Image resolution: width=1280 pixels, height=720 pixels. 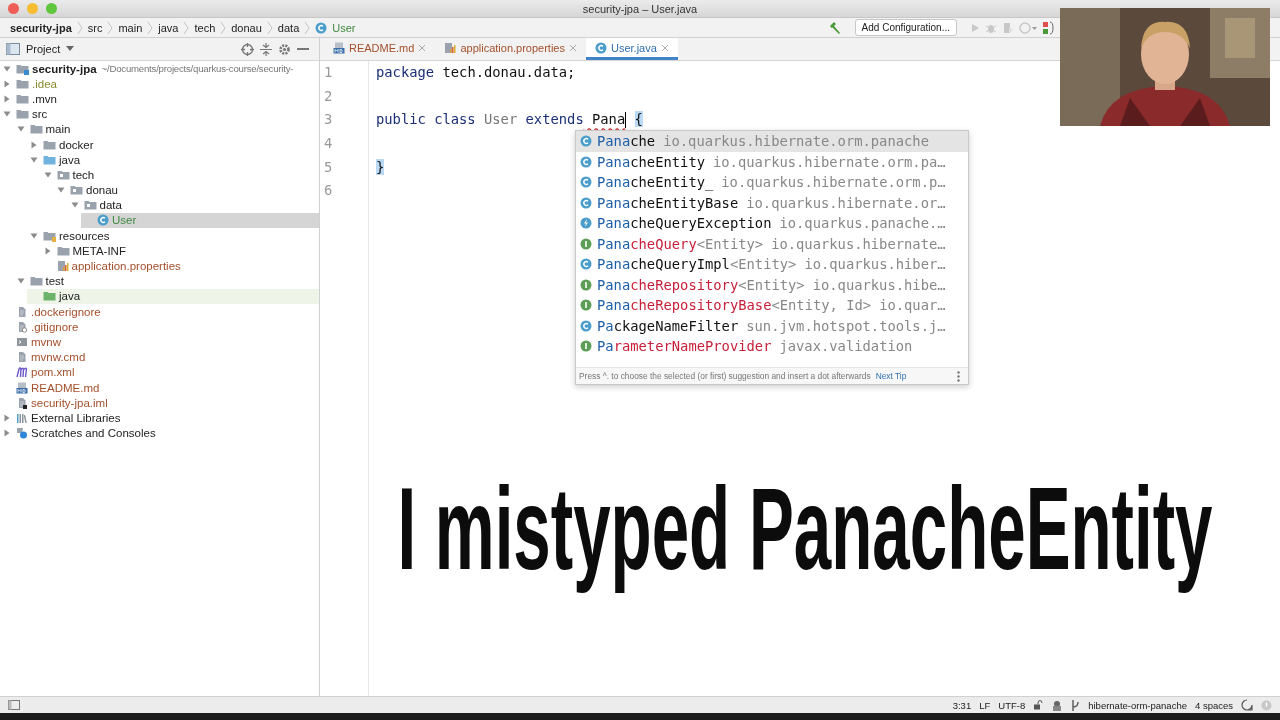 I want to click on breadcrumb: tech, so click(x=205, y=27).